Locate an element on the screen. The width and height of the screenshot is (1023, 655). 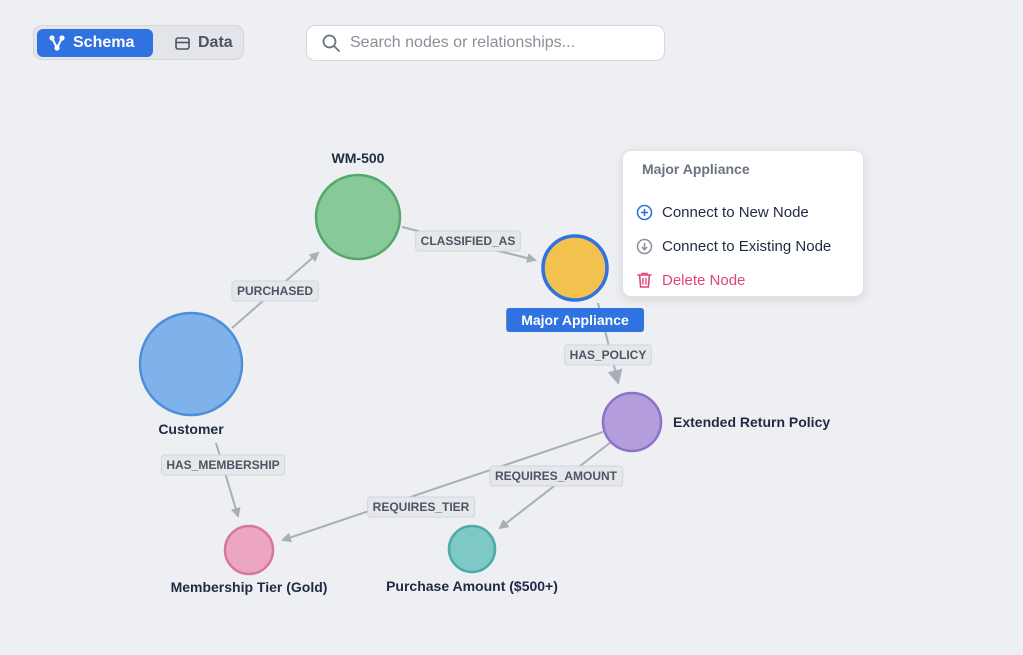
arrow-down-circle-icon is located at coordinates (644, 246).